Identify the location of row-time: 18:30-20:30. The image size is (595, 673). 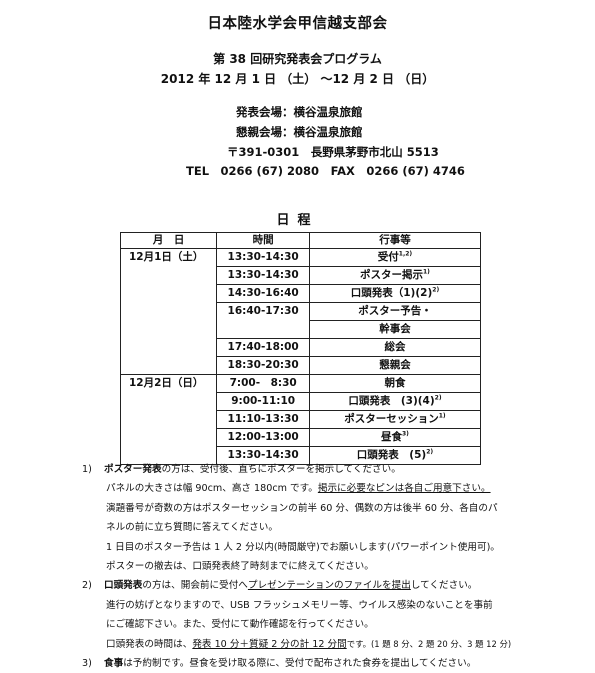
(263, 365).